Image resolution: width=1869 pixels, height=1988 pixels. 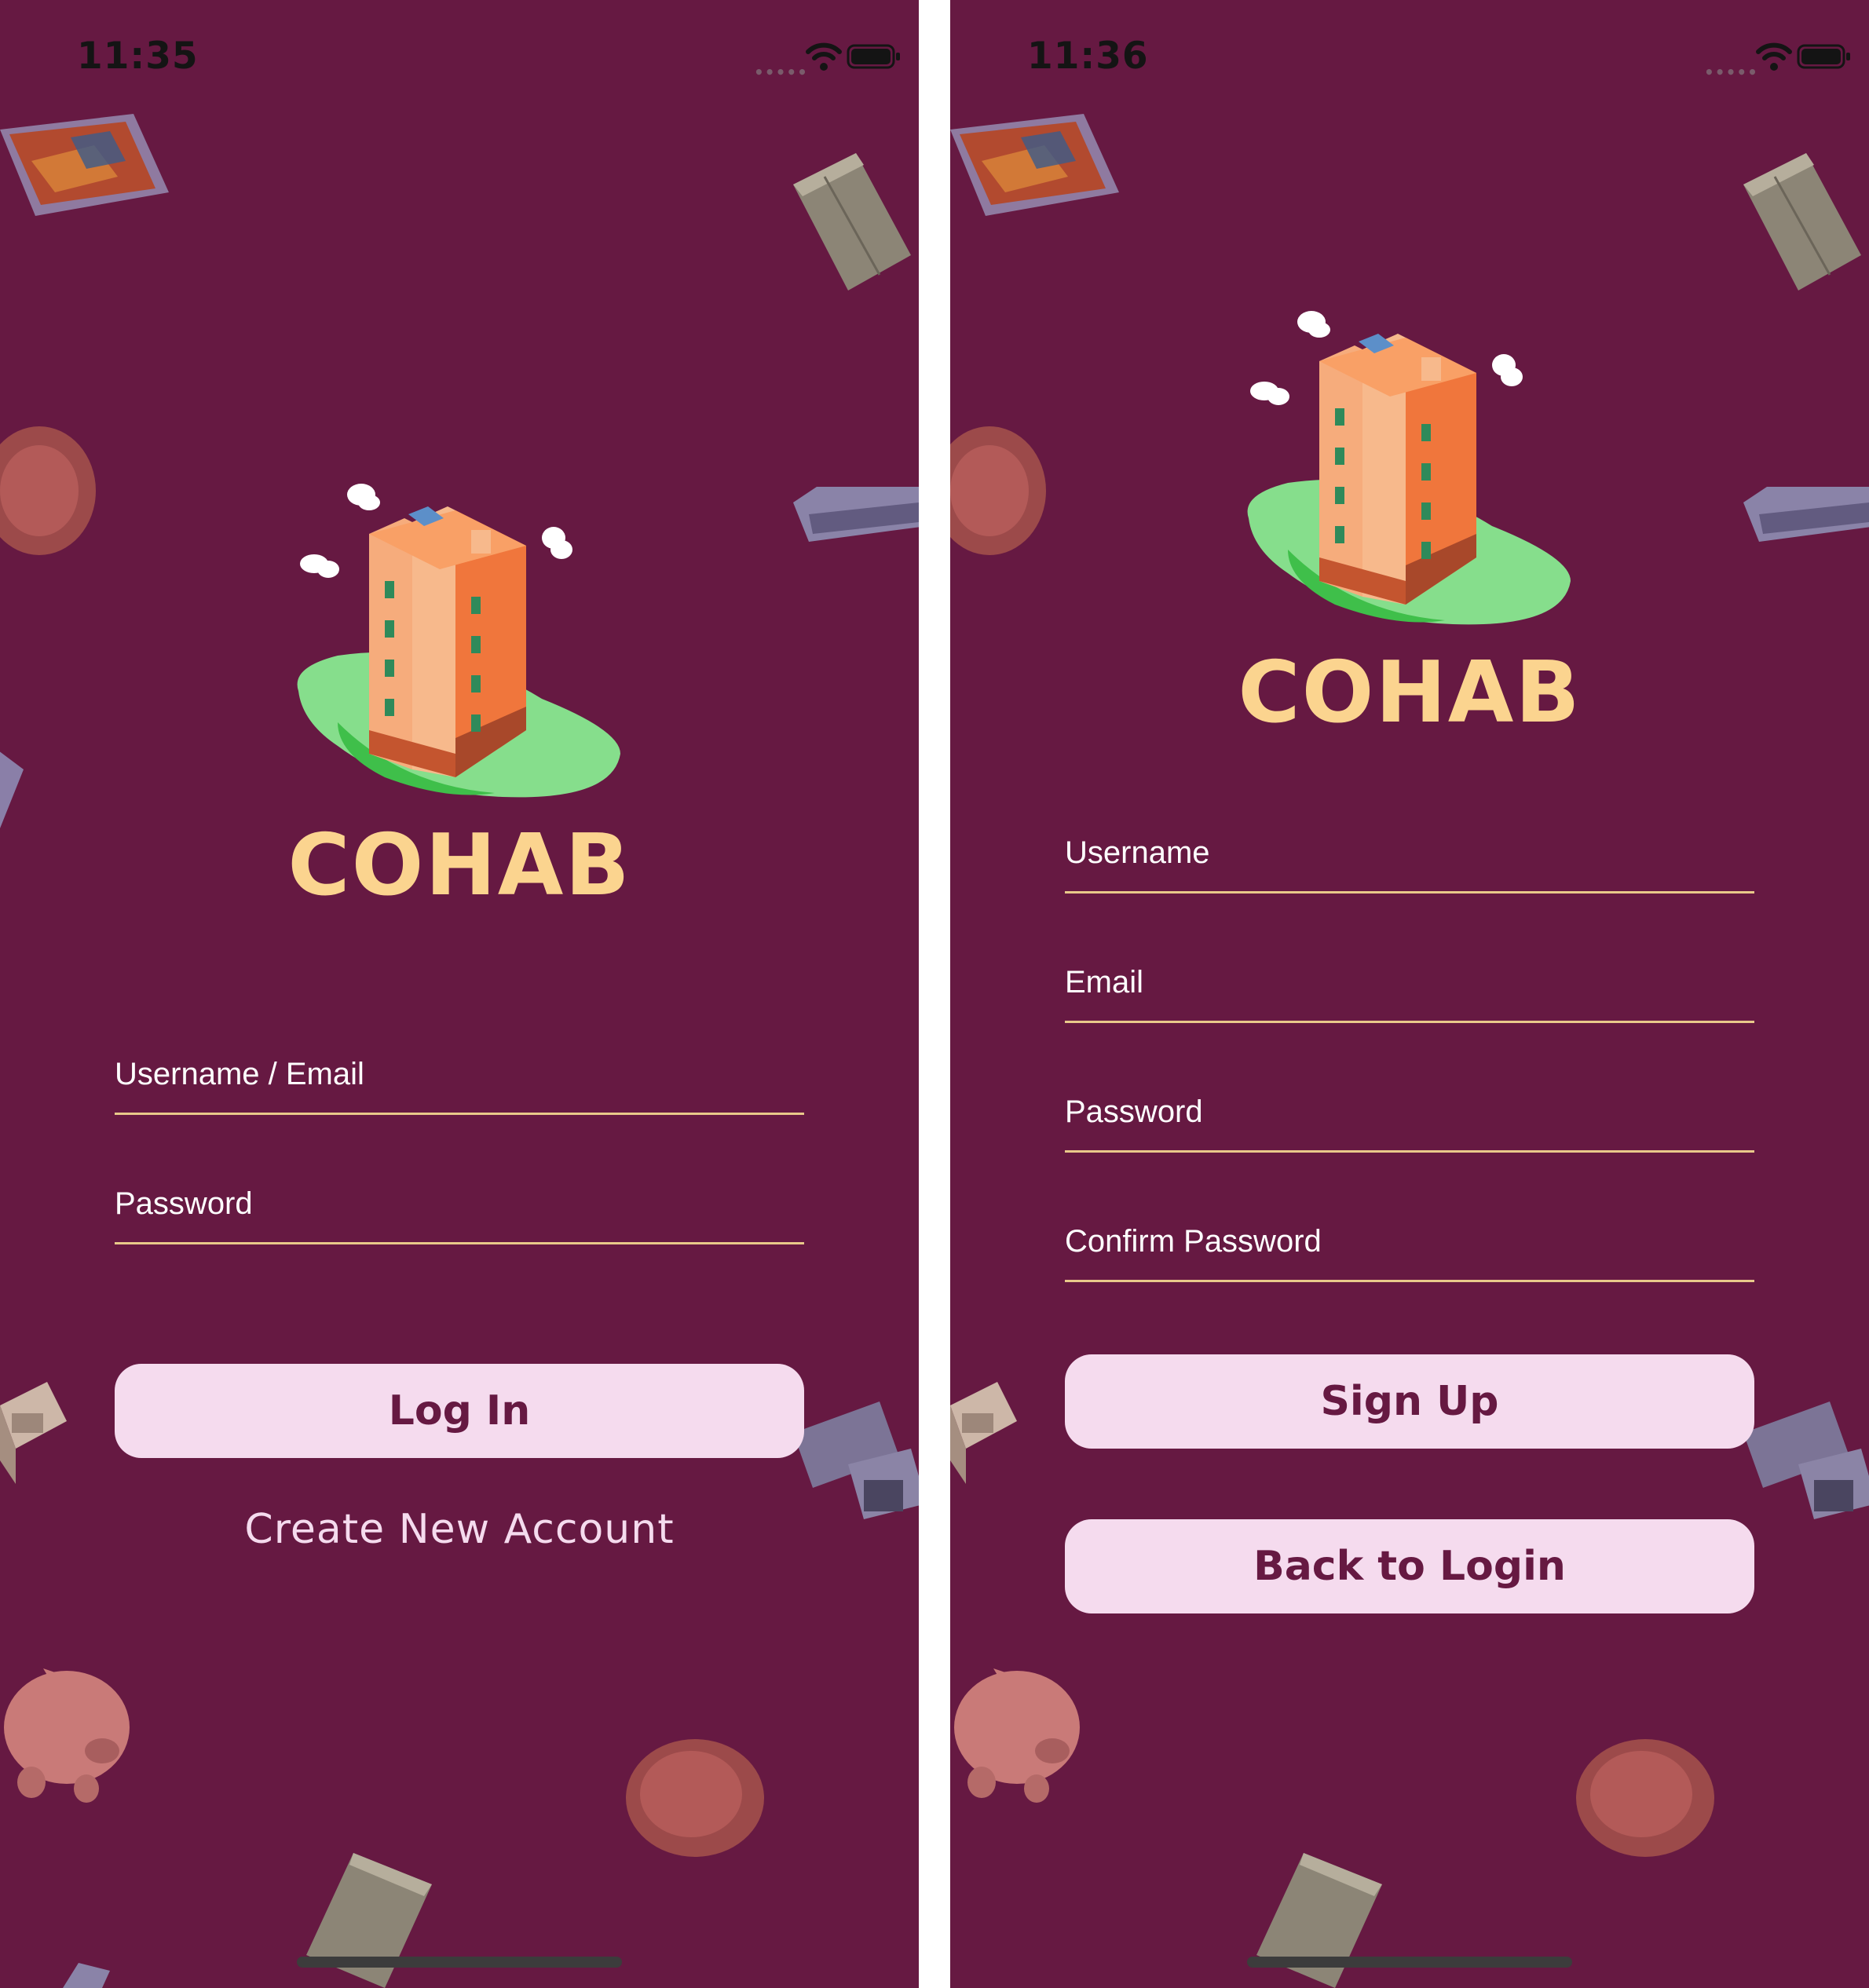 I want to click on status-time: 11:36, so click(x=1088, y=56).